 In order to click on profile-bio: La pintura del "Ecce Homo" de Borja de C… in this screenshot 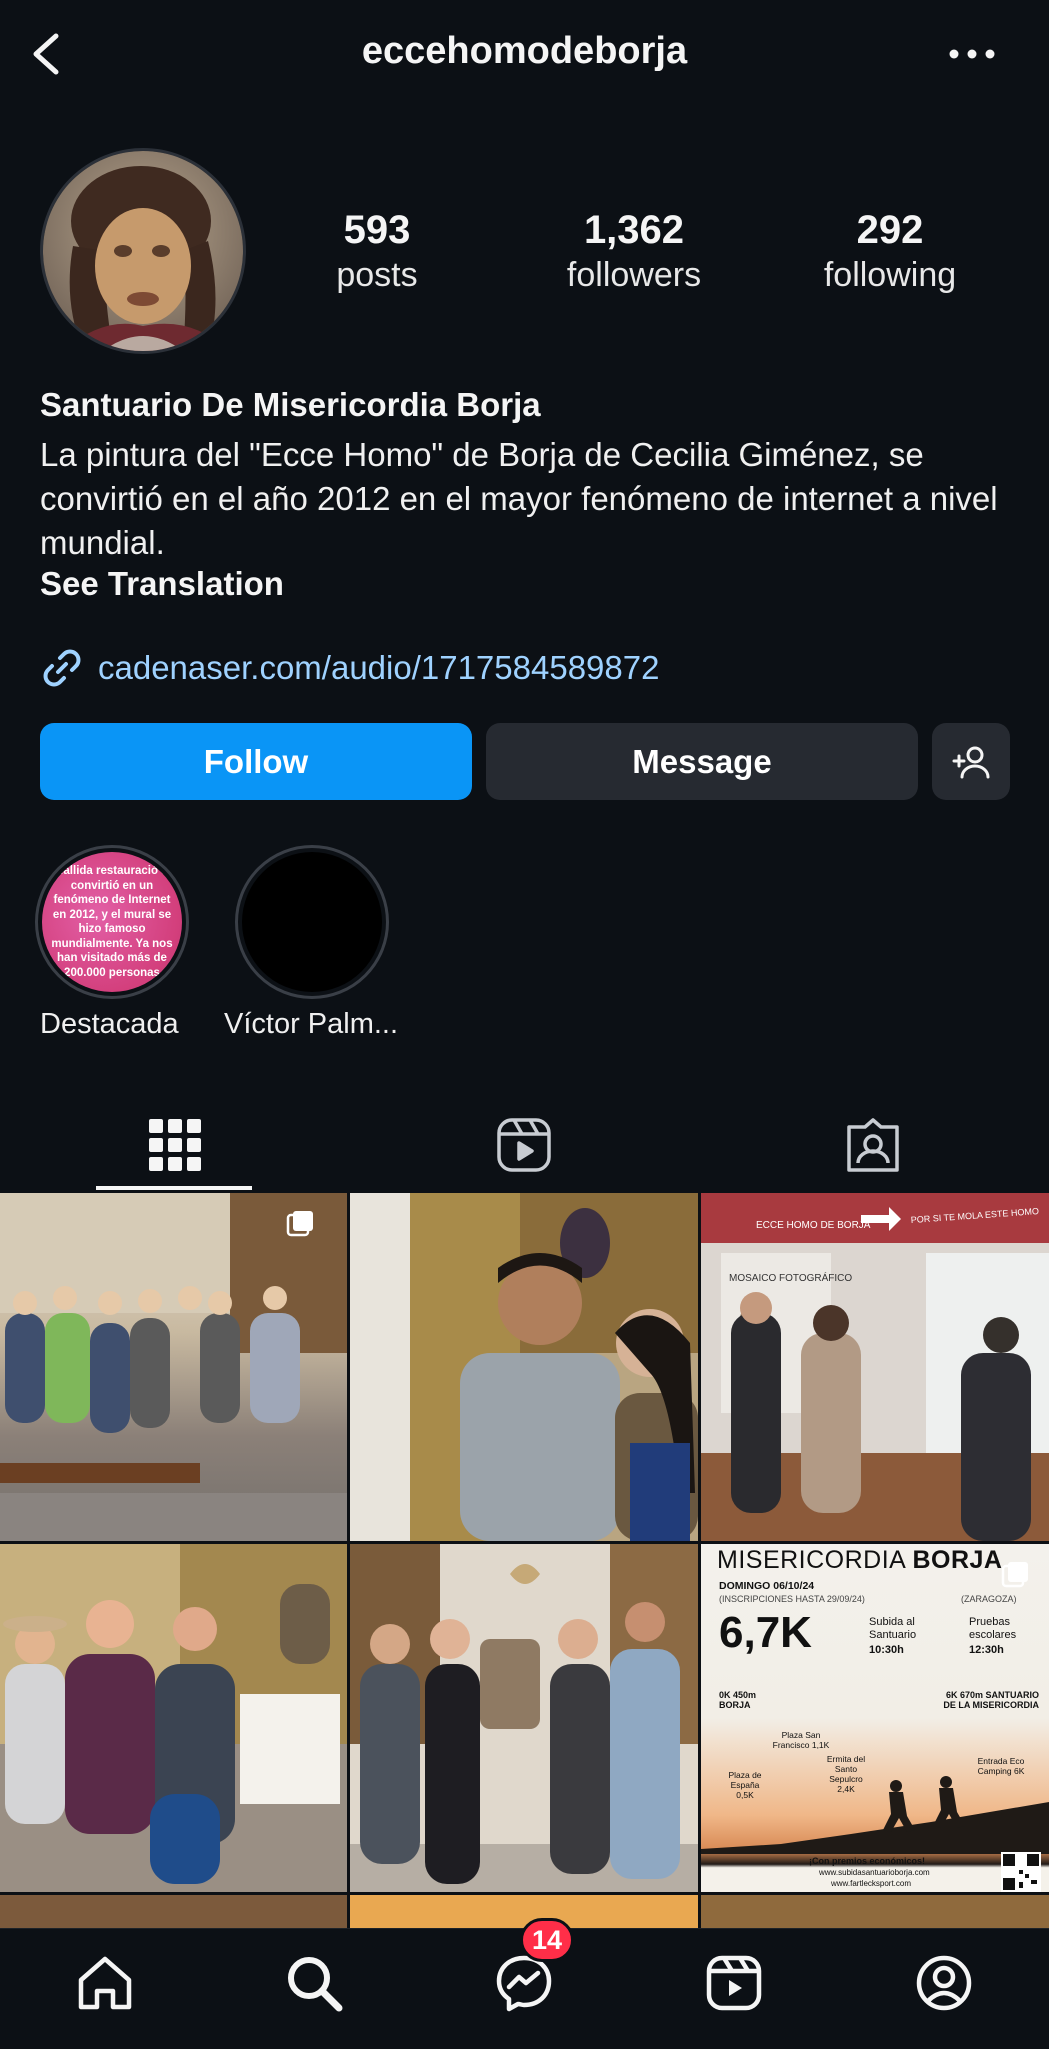, I will do `click(519, 498)`.